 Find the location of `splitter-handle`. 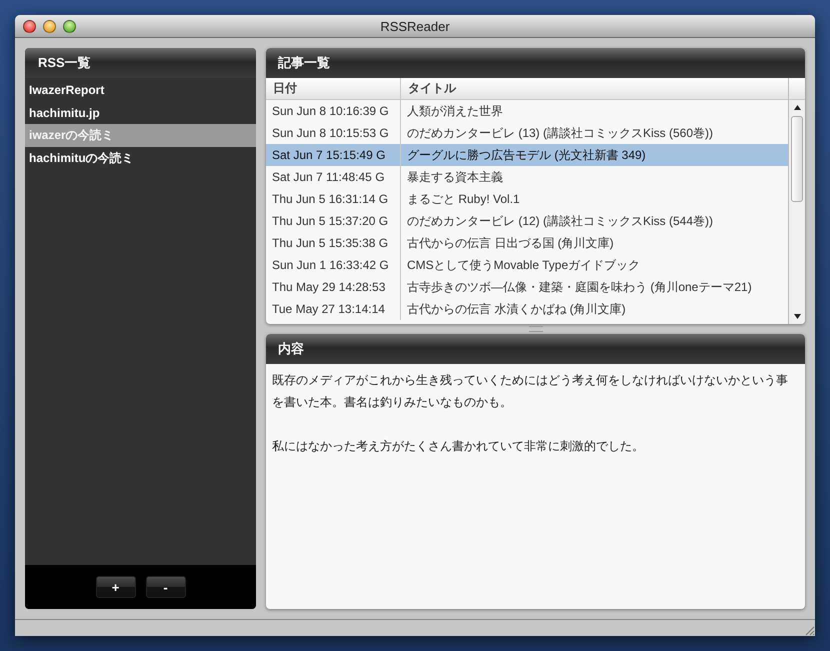

splitter-handle is located at coordinates (535, 329).